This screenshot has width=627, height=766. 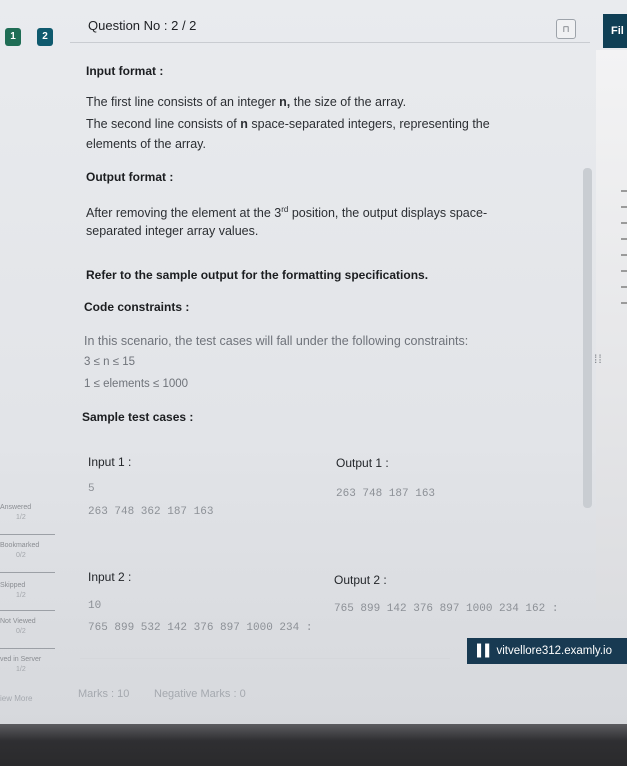 What do you see at coordinates (130, 177) in the screenshot?
I see `output-format-heading: Output format :` at bounding box center [130, 177].